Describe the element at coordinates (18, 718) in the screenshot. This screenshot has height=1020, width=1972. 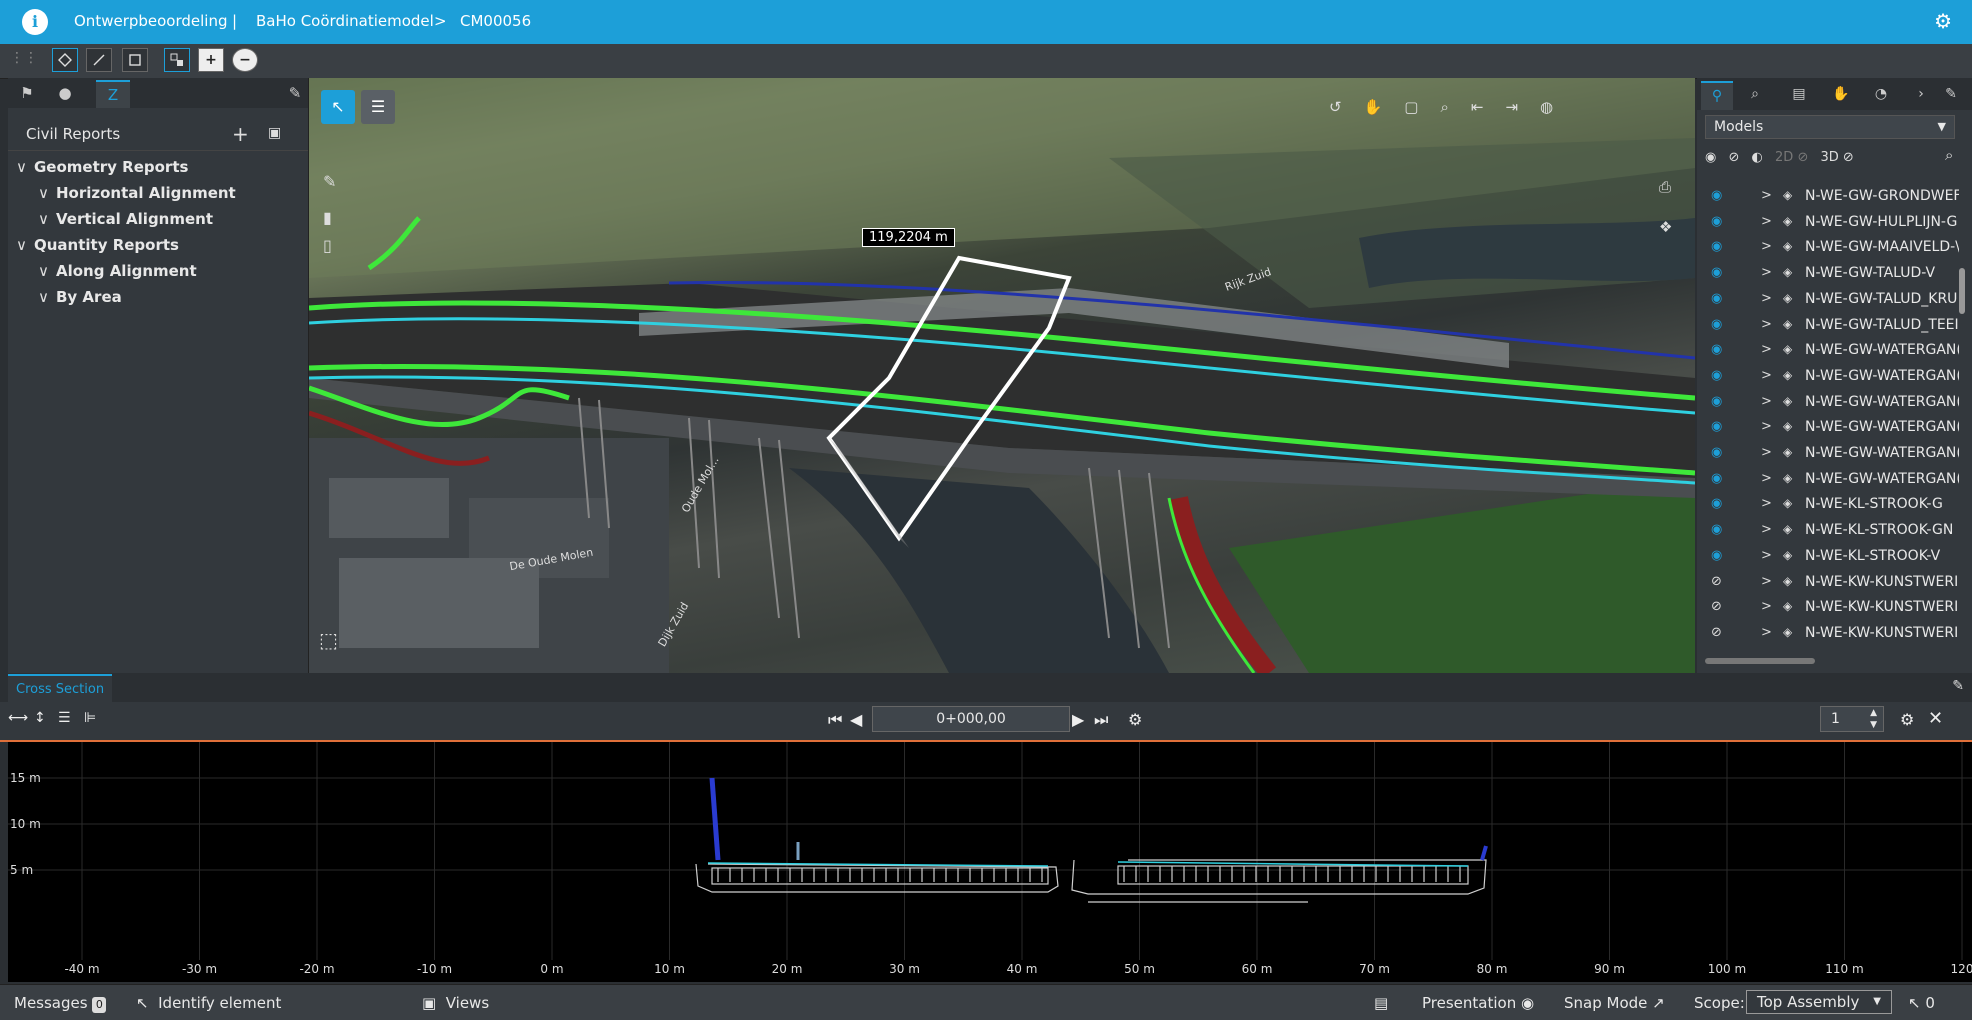
I see `horizontal-fit-icon: ⟷` at that location.